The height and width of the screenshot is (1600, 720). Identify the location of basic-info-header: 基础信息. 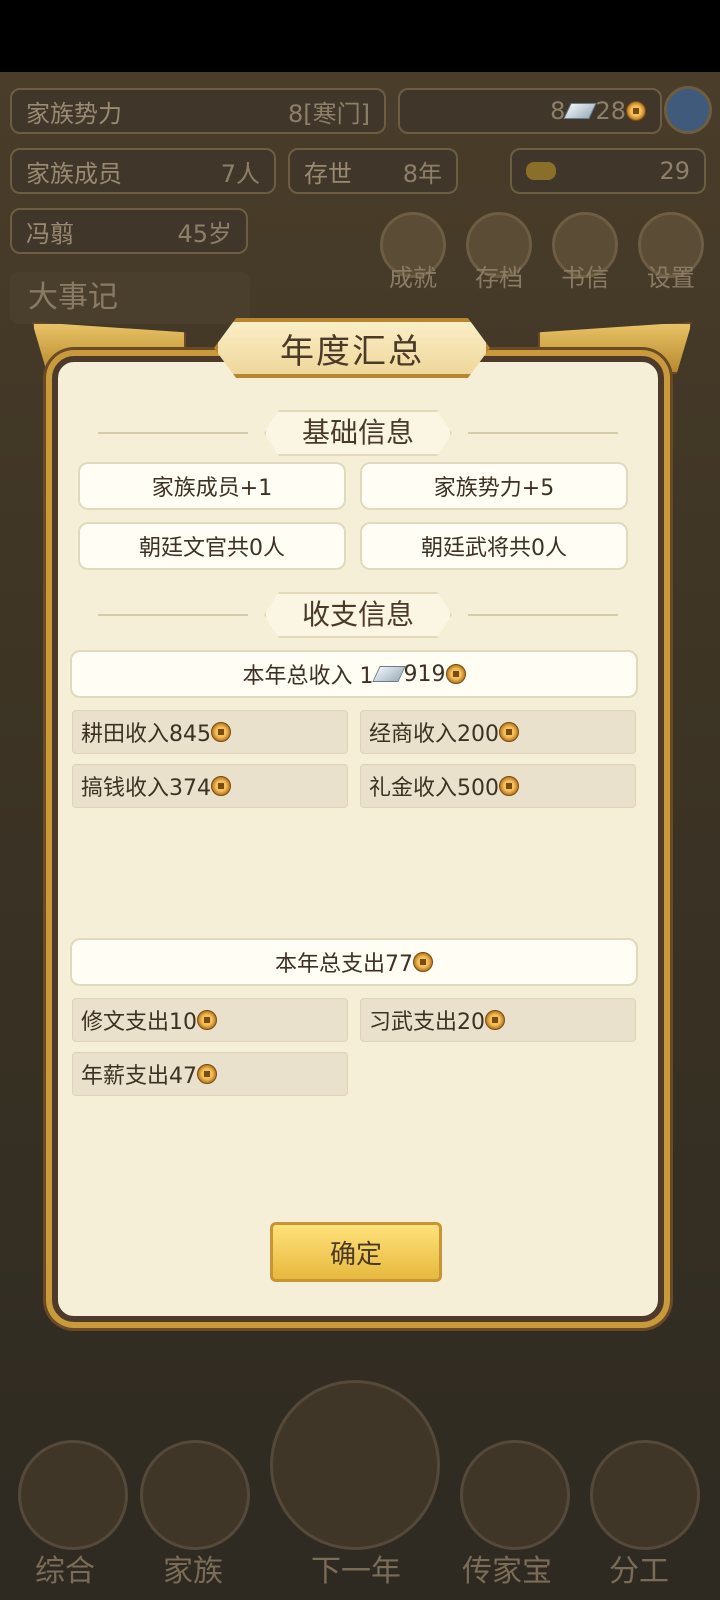
(358, 433).